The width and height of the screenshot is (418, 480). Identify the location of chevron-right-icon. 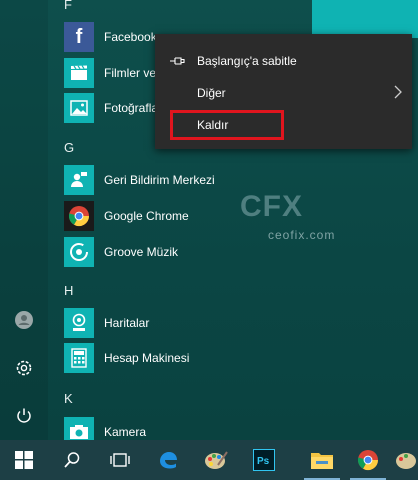
(398, 93).